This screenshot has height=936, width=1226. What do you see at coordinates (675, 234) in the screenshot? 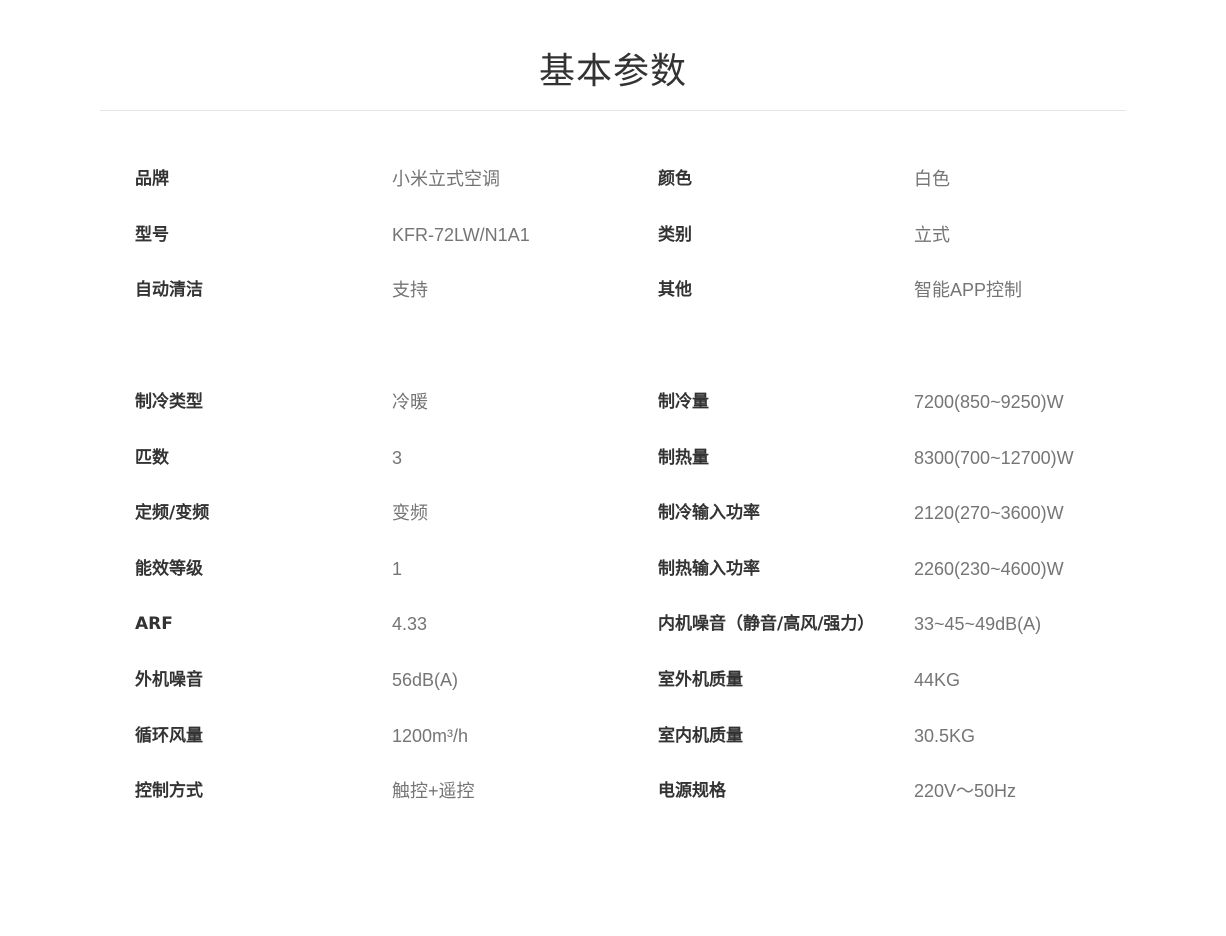
I see `spec-label: 类别` at bounding box center [675, 234].